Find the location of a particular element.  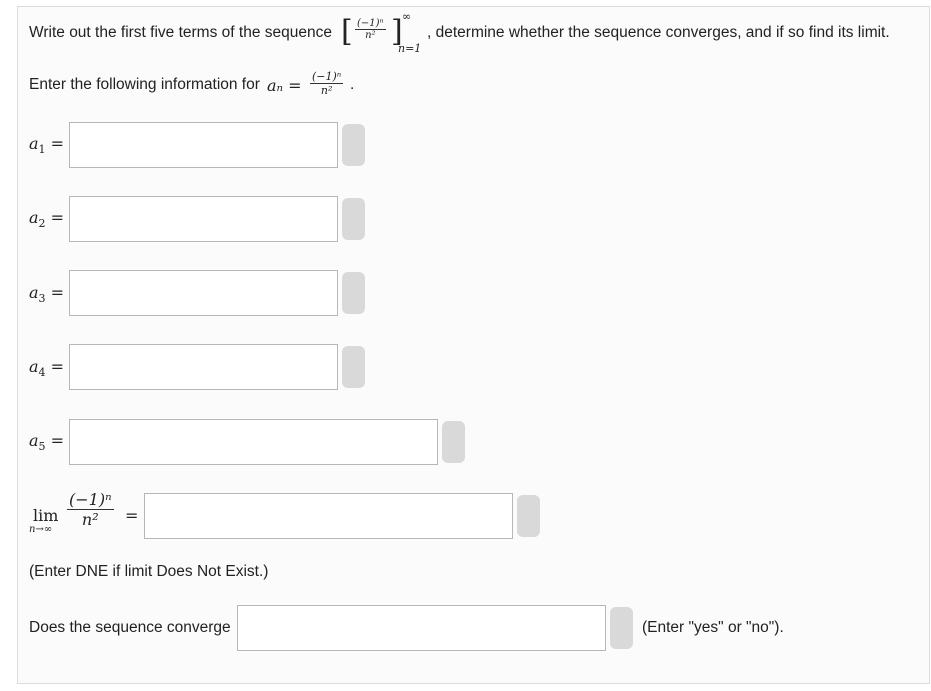

term-input-a4 is located at coordinates (203, 367).